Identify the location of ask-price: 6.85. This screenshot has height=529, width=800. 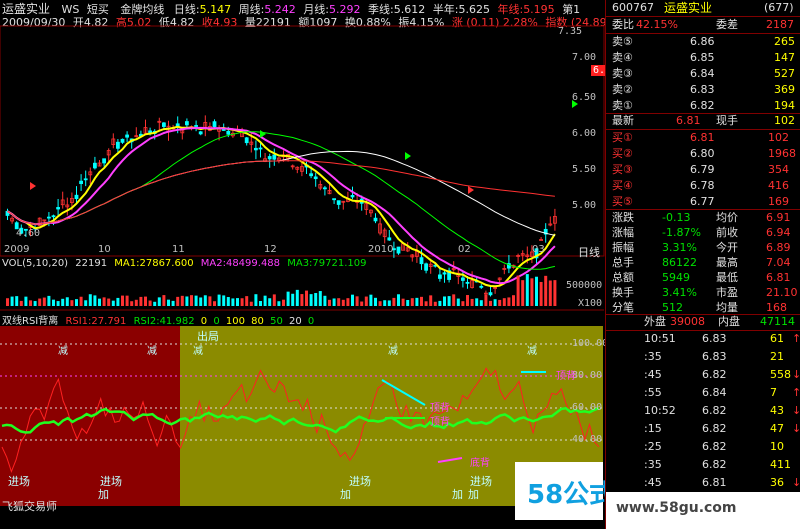
(702, 57).